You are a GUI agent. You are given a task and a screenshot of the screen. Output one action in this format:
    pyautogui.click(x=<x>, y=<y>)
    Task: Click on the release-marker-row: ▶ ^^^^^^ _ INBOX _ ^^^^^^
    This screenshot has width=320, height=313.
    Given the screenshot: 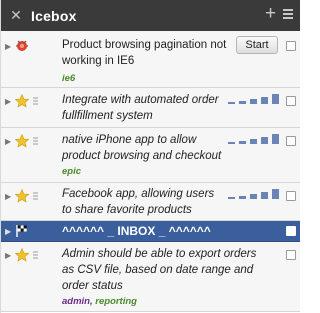 What is the action you would take?
    pyautogui.click(x=150, y=231)
    